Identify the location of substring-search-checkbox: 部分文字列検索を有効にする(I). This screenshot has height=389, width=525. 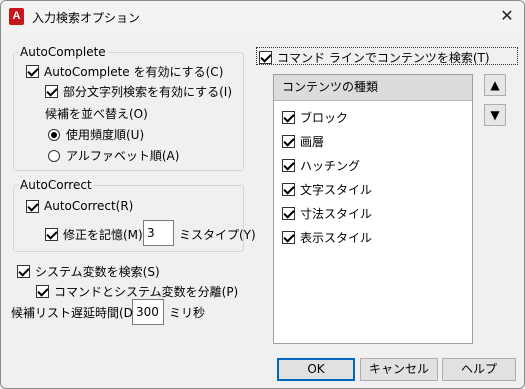
(138, 91).